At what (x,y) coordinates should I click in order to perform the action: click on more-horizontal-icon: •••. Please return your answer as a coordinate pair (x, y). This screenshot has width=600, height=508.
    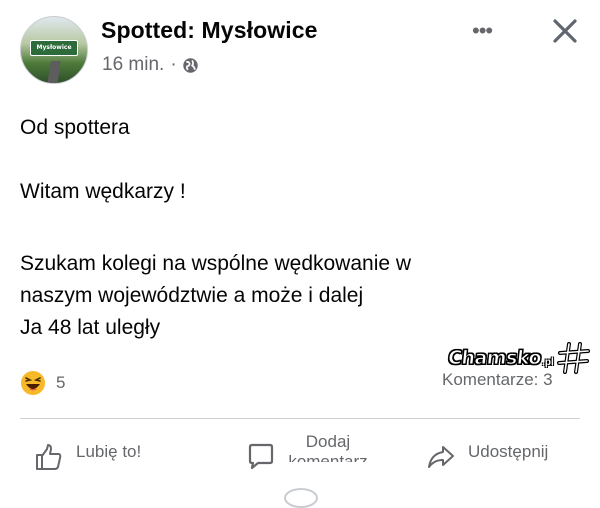
    Looking at the image, I should click on (482, 31).